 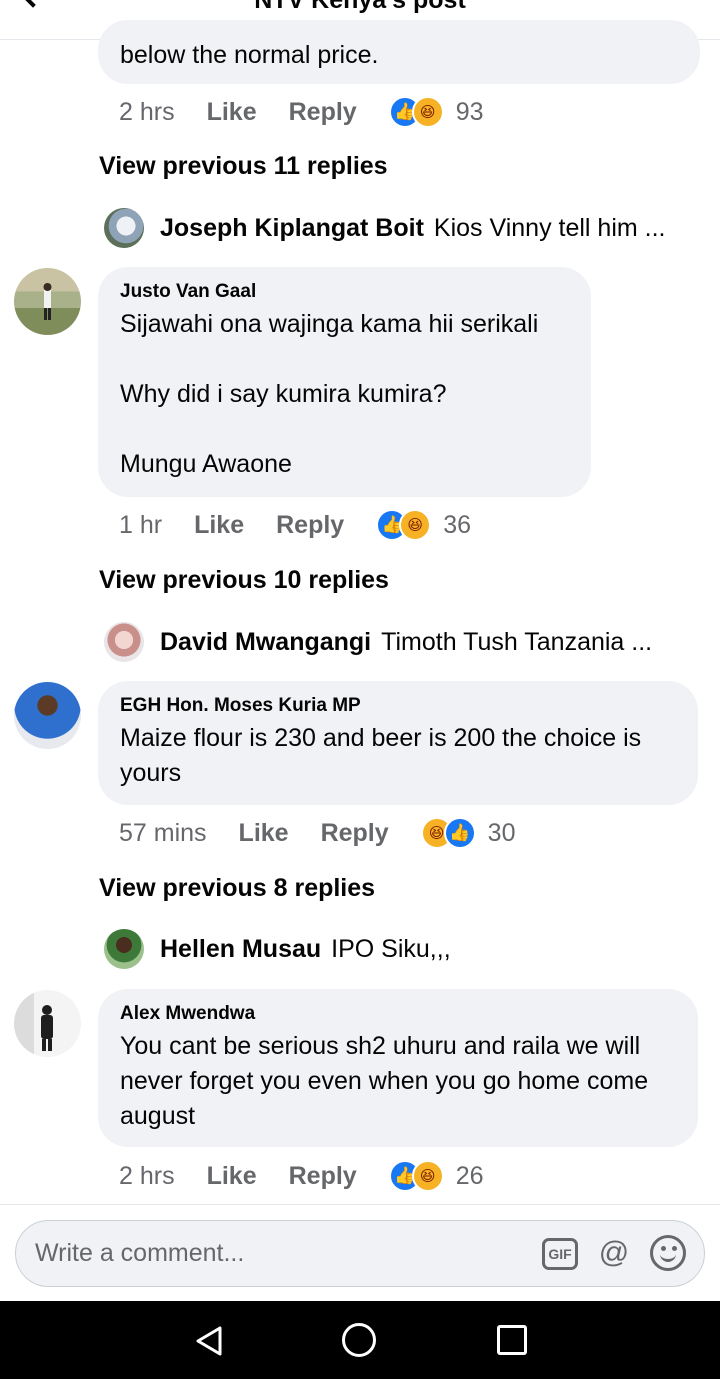 I want to click on comment-input: Write a comment... GIF @, so click(x=360, y=1253).